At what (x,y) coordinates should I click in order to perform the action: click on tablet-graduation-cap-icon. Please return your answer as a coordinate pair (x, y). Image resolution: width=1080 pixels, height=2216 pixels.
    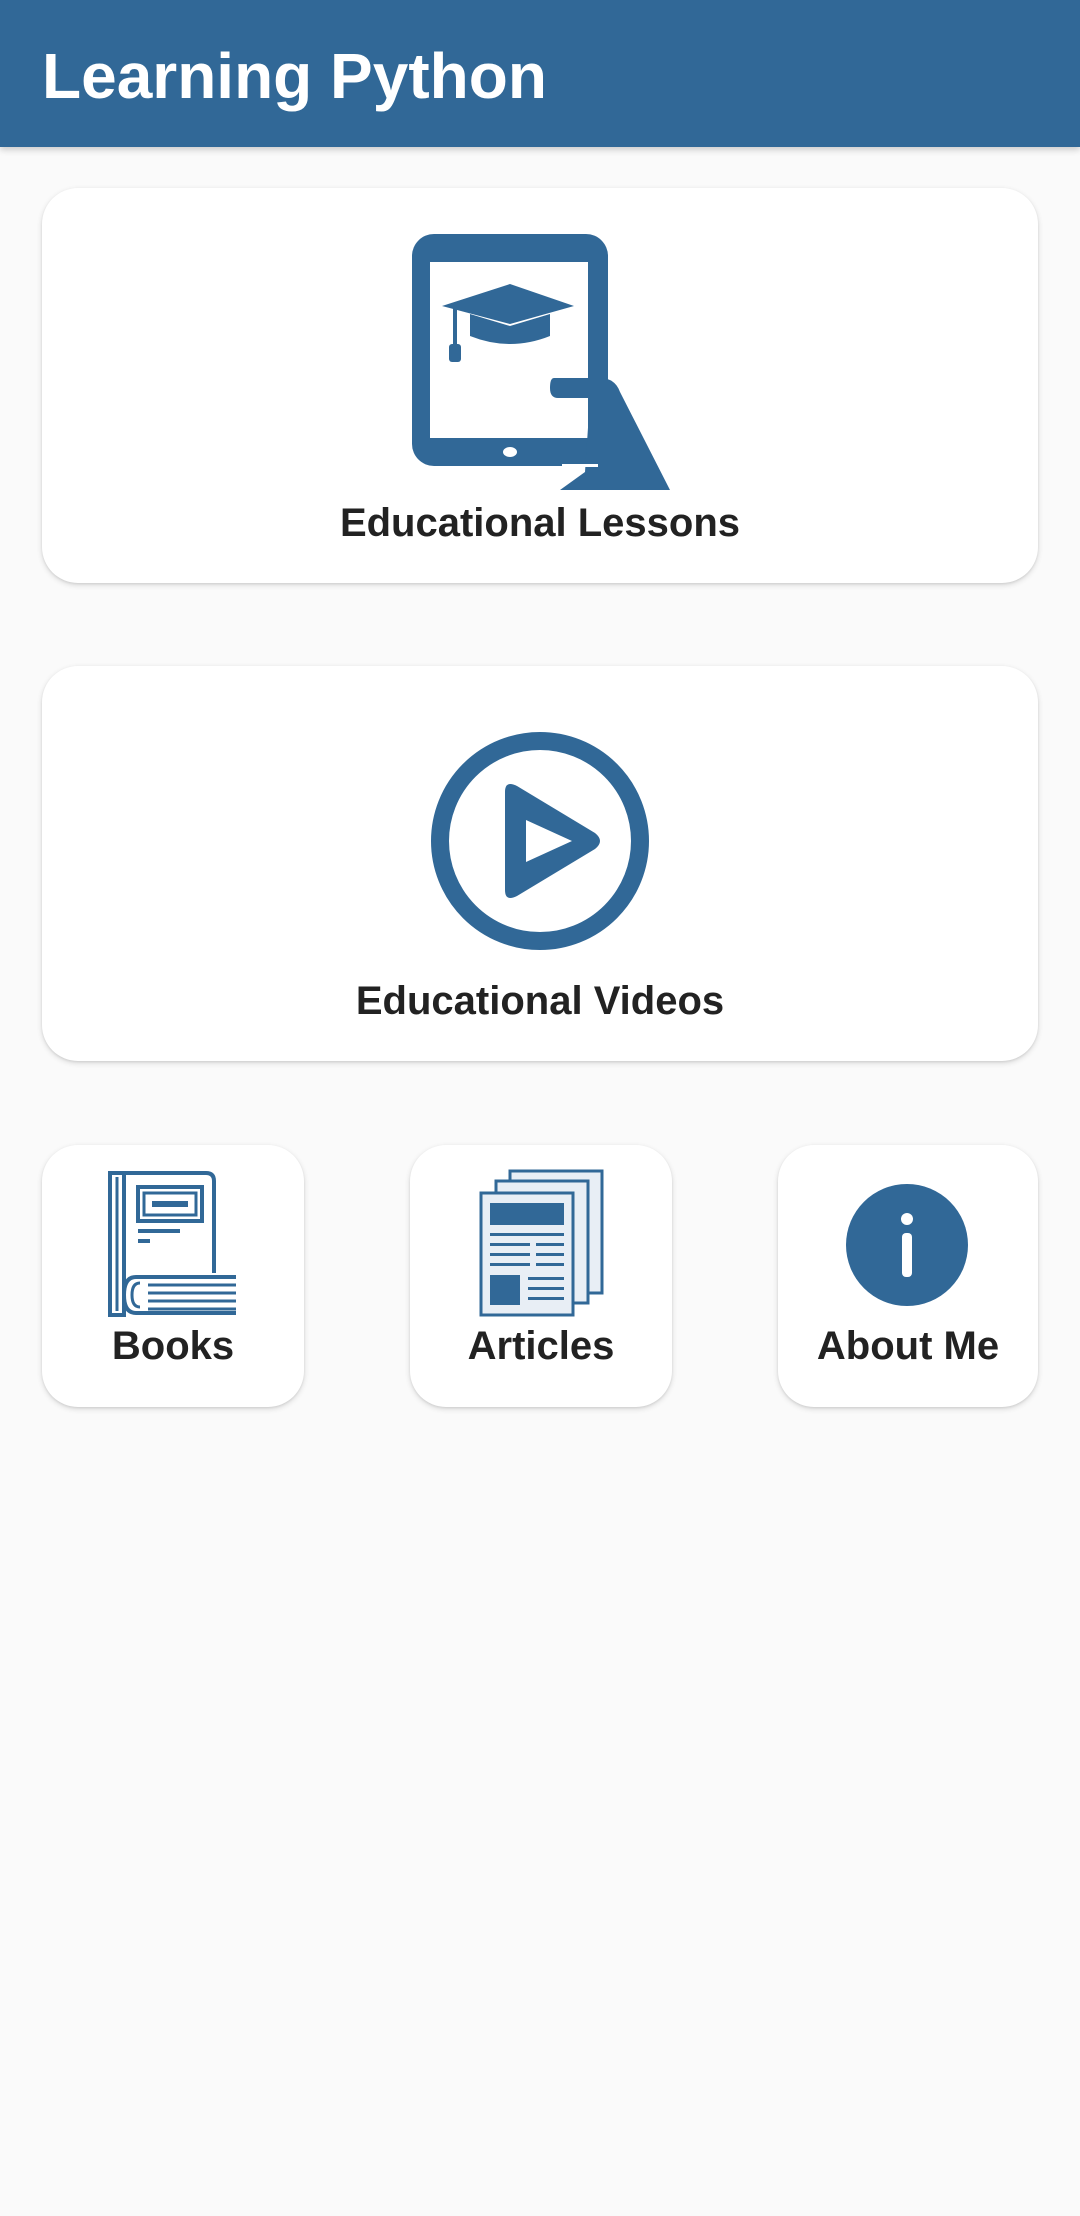
    Looking at the image, I should click on (541, 362).